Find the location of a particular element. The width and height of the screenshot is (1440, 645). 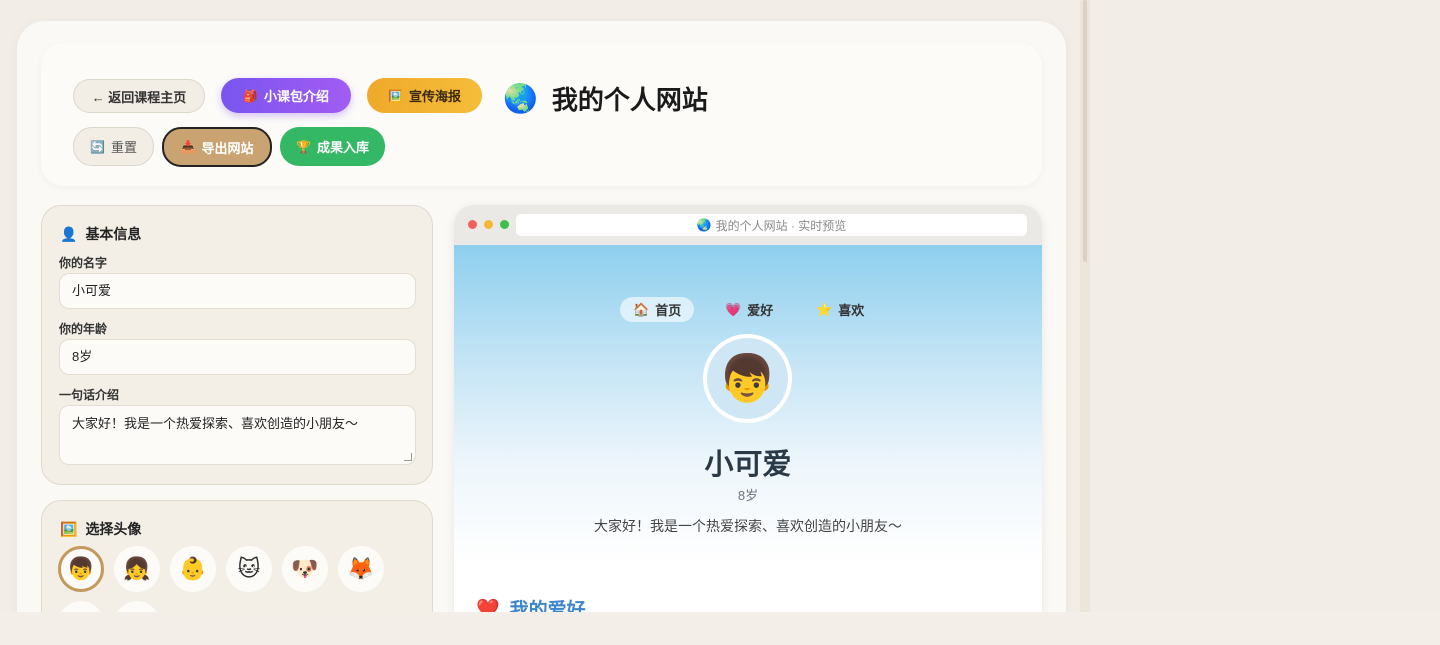

basic-info-title: 👤 基本信息 is located at coordinates (100, 234).